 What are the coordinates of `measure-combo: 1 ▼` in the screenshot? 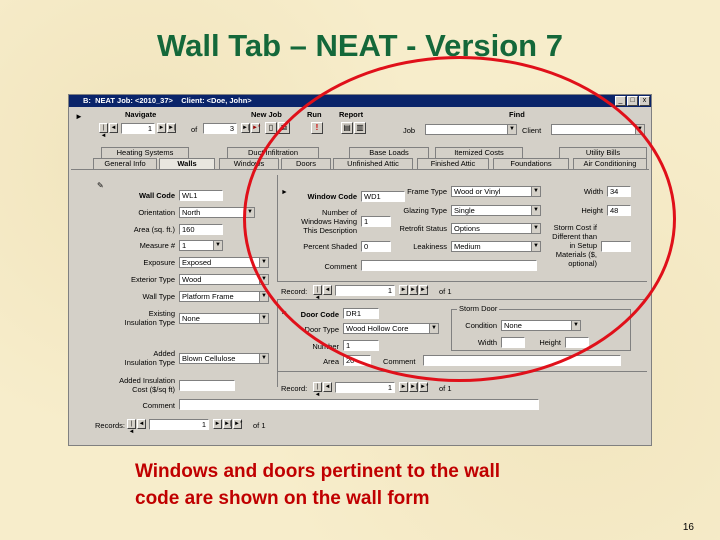 It's located at (201, 245).